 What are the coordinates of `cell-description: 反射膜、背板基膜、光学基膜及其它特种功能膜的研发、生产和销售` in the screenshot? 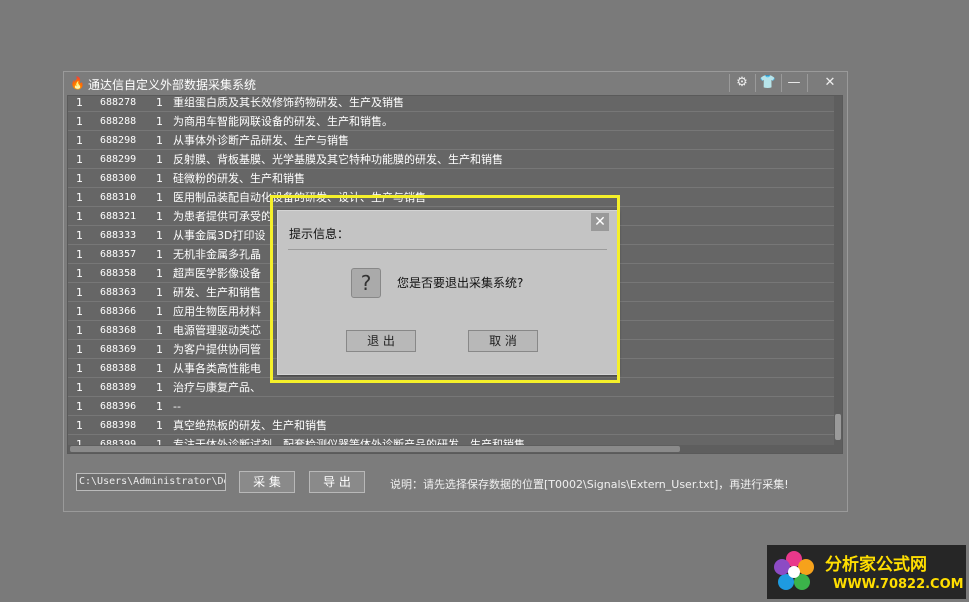 It's located at (338, 159).